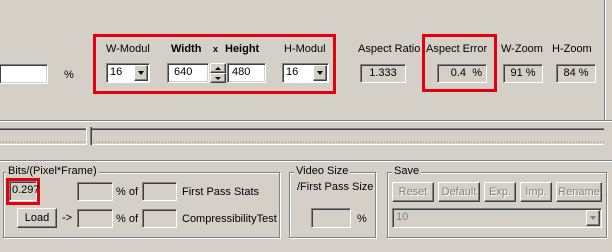 This screenshot has height=252, width=612. What do you see at coordinates (188, 73) in the screenshot?
I see `width-input: 640` at bounding box center [188, 73].